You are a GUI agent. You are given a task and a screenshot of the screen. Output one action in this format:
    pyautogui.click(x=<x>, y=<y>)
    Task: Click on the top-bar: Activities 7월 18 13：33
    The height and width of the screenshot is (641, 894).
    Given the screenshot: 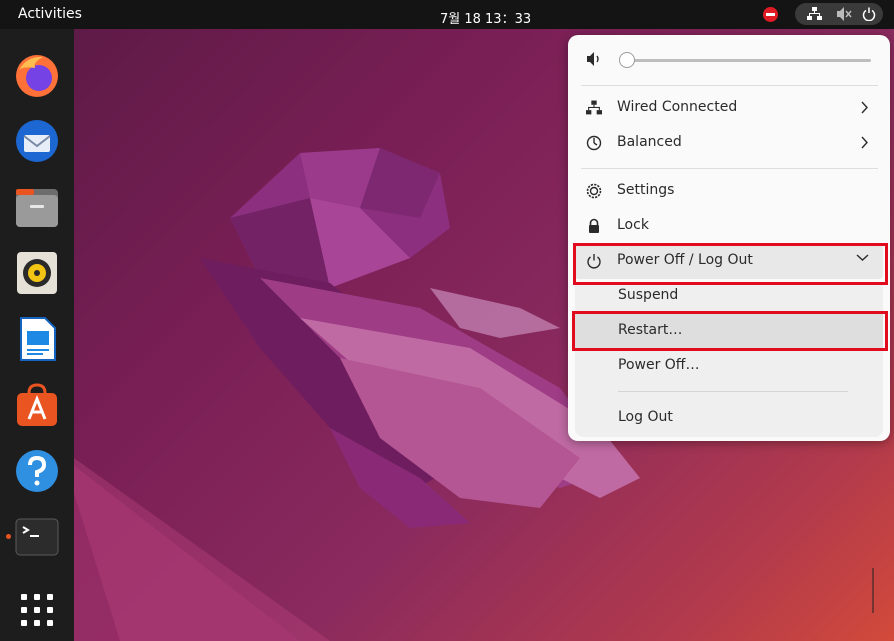 What is the action you would take?
    pyautogui.click(x=447, y=14)
    